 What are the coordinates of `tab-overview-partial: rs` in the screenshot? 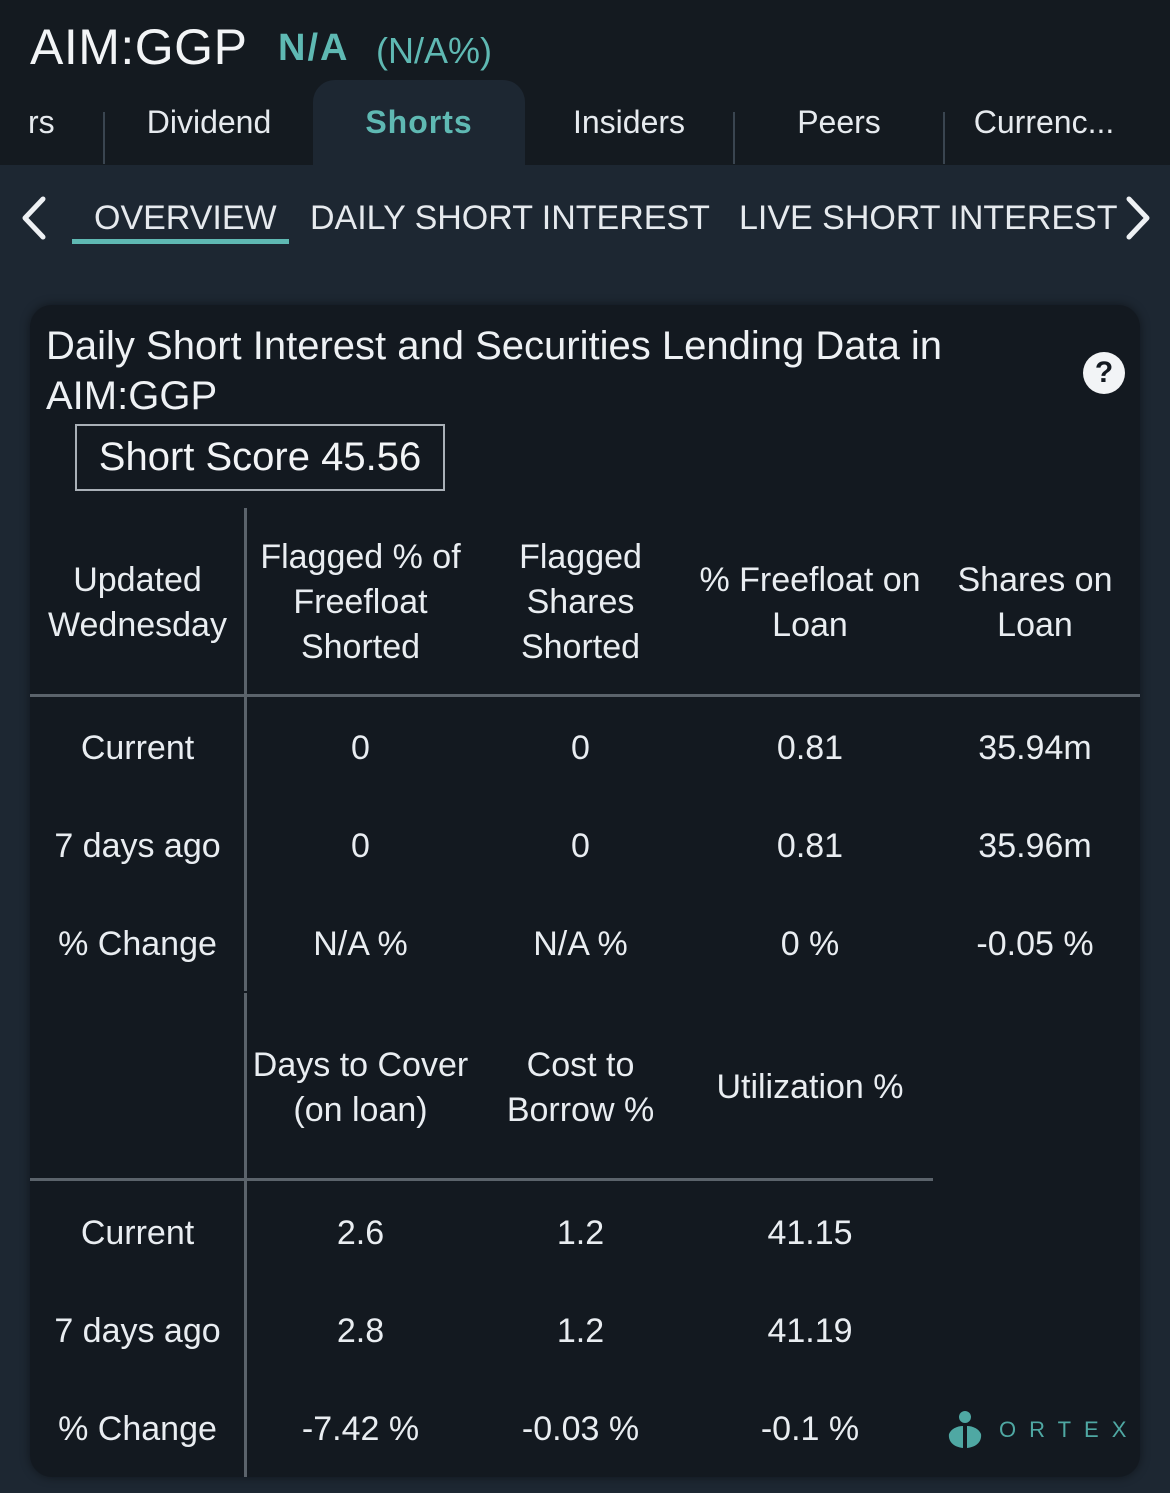 It's located at (42, 122).